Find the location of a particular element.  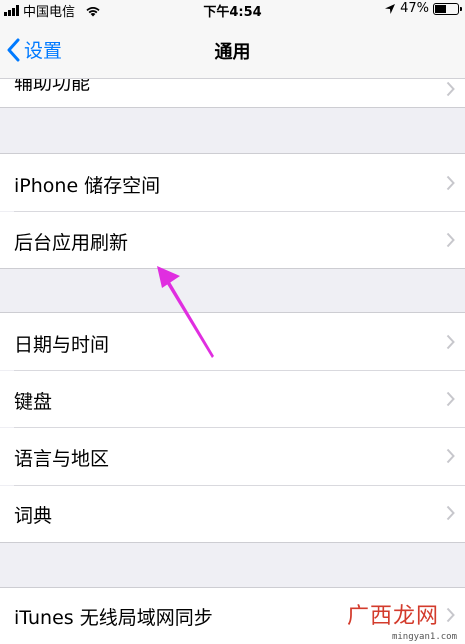

status-bar: 中国电信 下午4:54 47% is located at coordinates (232, 10).